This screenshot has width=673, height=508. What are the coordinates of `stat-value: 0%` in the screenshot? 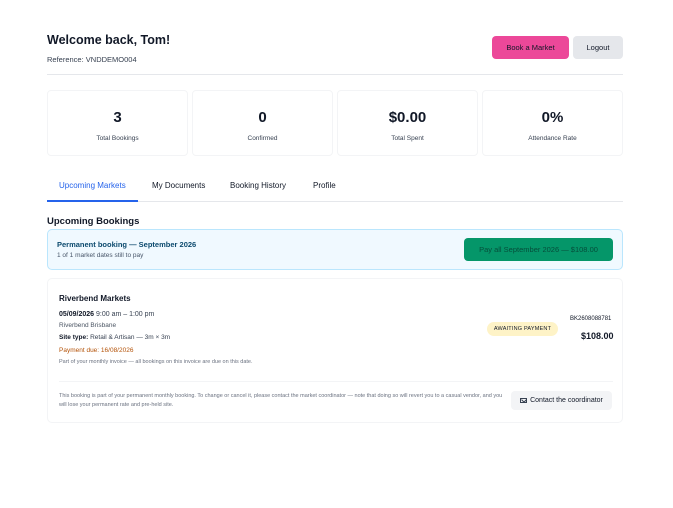 It's located at (552, 117).